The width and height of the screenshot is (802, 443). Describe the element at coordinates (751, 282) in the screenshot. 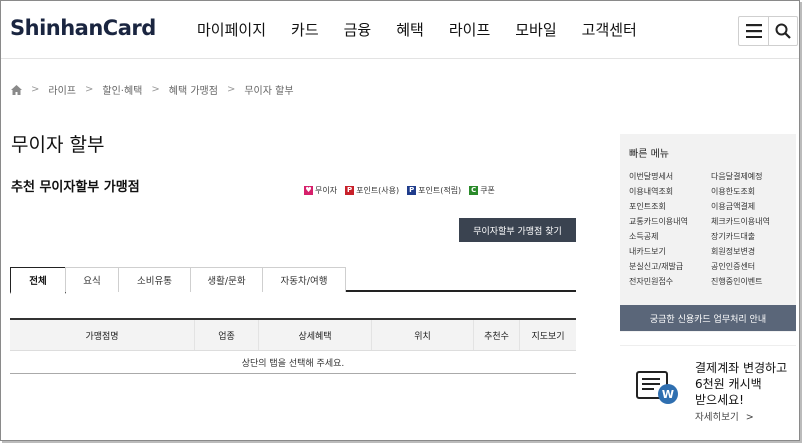

I see `quick-menu-item: 진행중인이벤트` at that location.